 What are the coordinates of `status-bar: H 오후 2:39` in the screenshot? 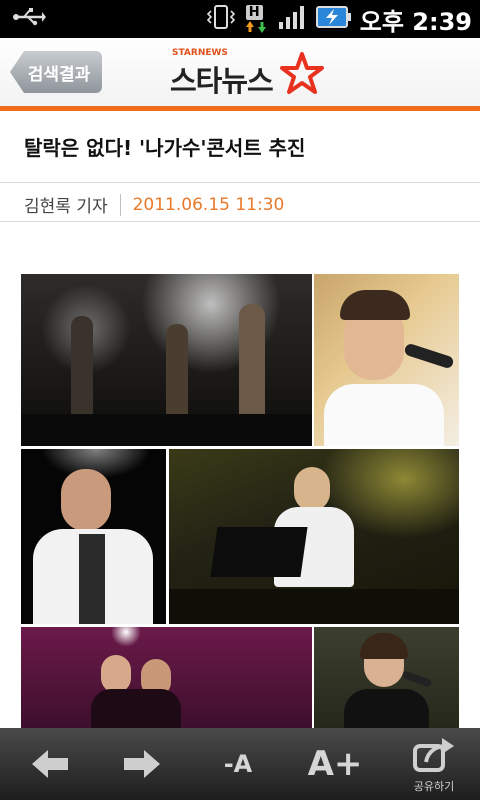 It's located at (240, 19).